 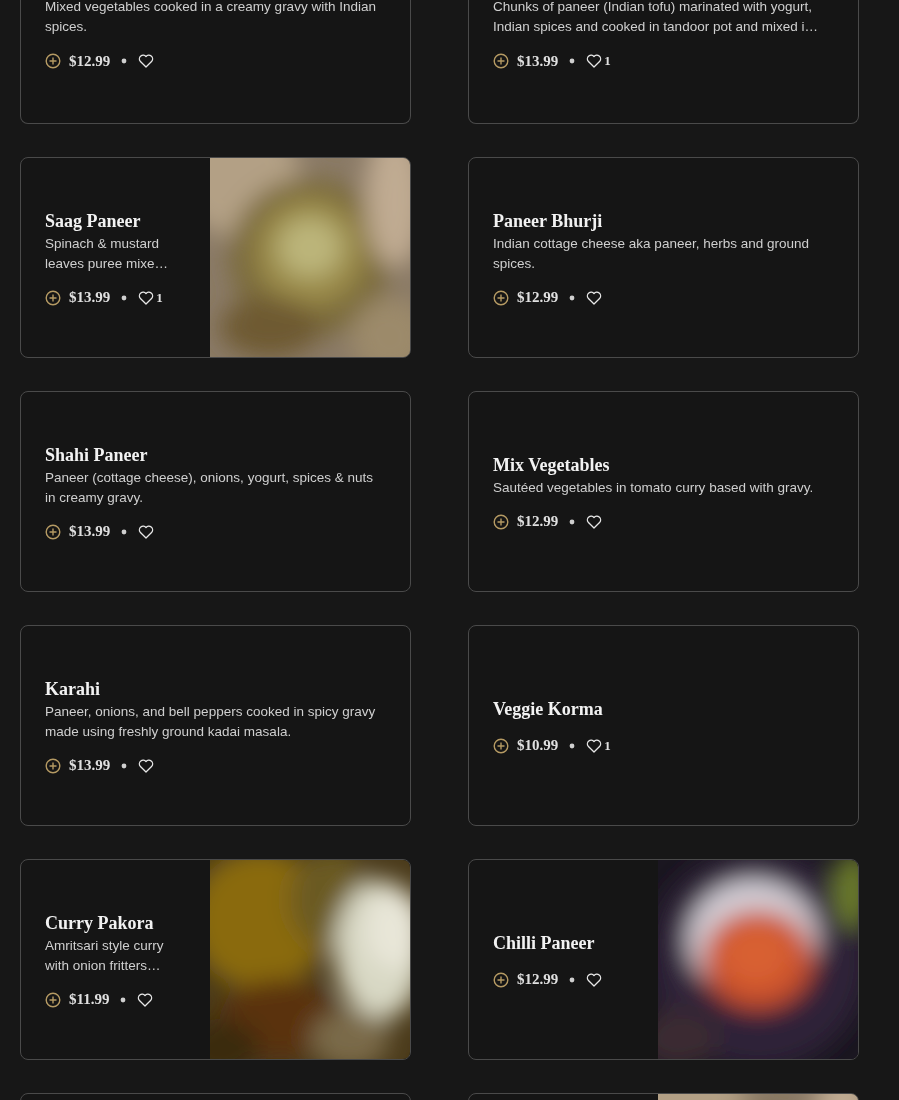 I want to click on dish-name: Shahi Paneer, so click(x=97, y=454).